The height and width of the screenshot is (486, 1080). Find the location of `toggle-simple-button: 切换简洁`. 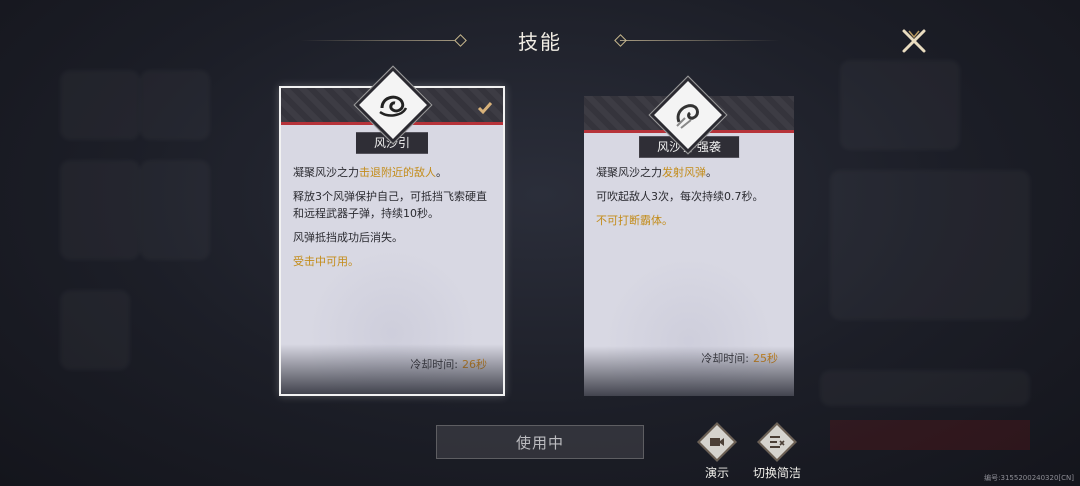

toggle-simple-button: 切换简洁 is located at coordinates (777, 451).